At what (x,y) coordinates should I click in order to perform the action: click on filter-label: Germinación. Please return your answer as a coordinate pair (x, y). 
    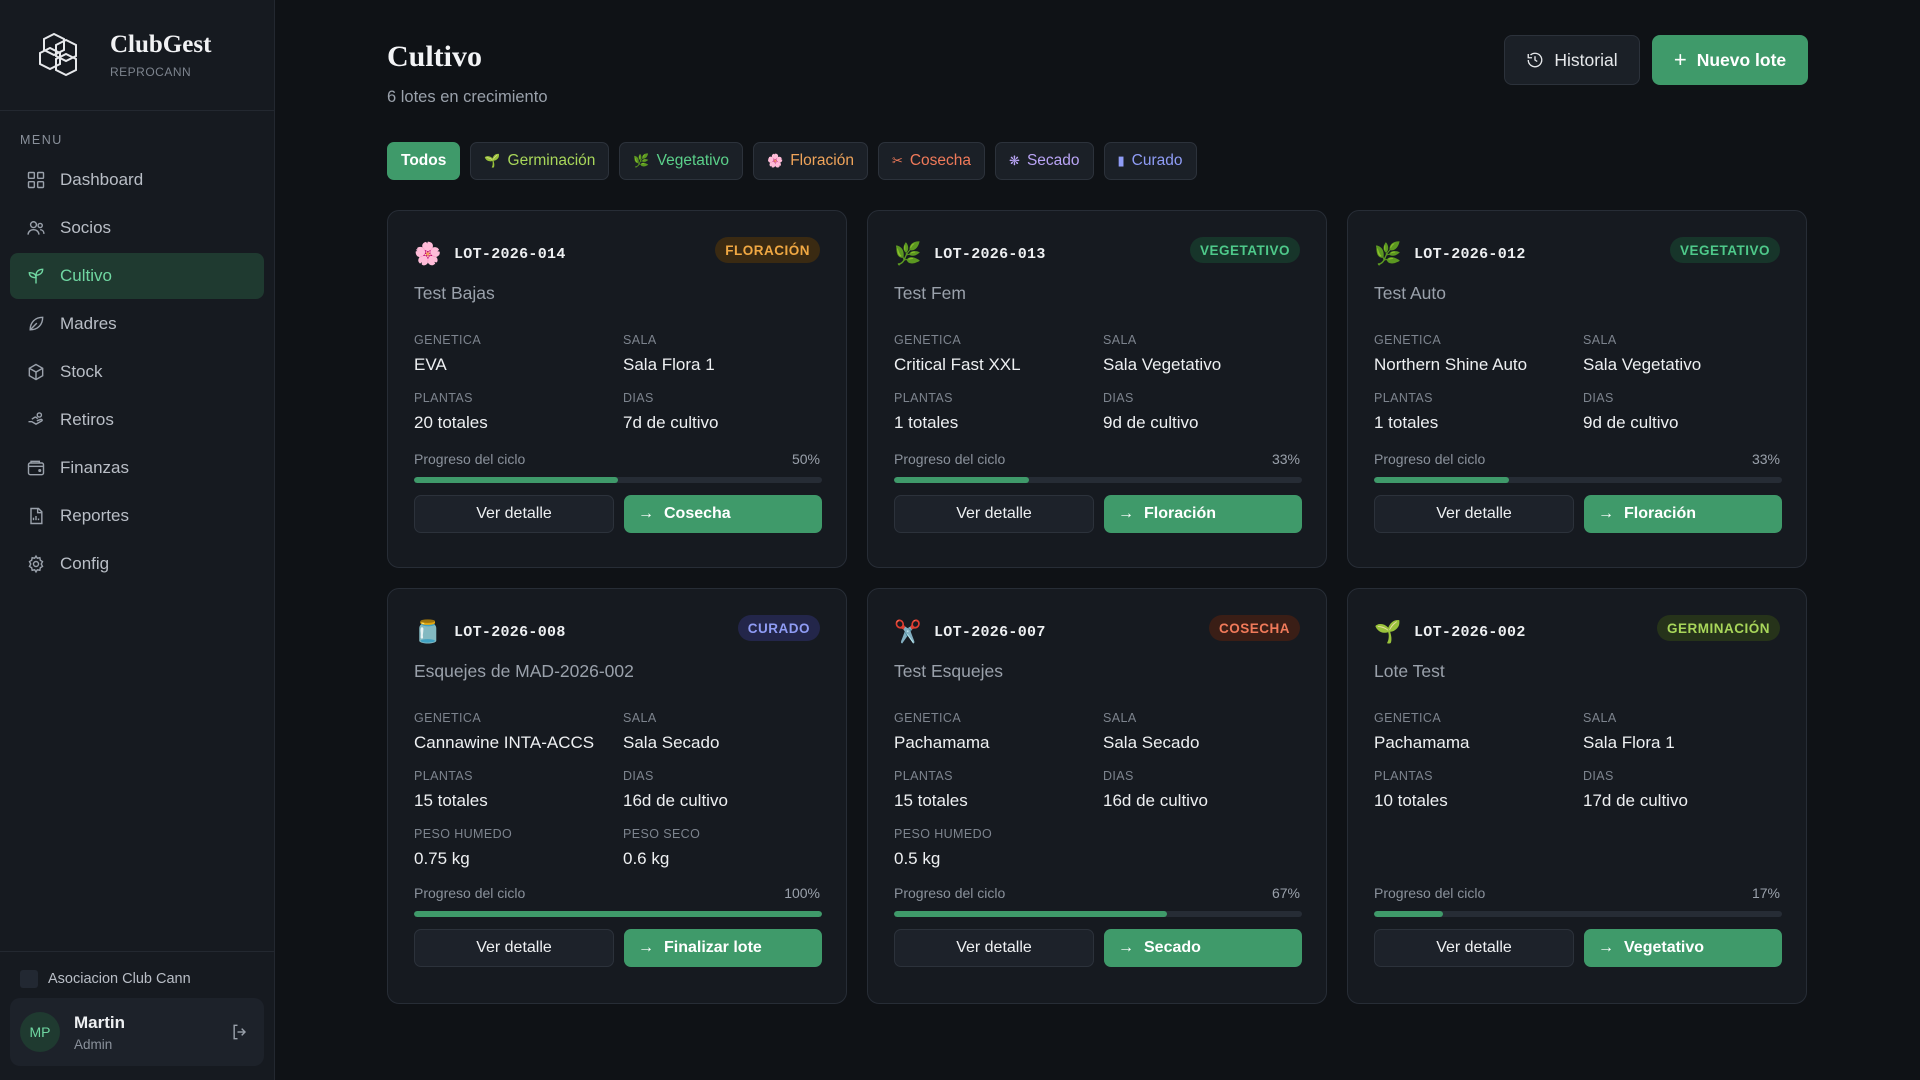
    Looking at the image, I should click on (551, 160).